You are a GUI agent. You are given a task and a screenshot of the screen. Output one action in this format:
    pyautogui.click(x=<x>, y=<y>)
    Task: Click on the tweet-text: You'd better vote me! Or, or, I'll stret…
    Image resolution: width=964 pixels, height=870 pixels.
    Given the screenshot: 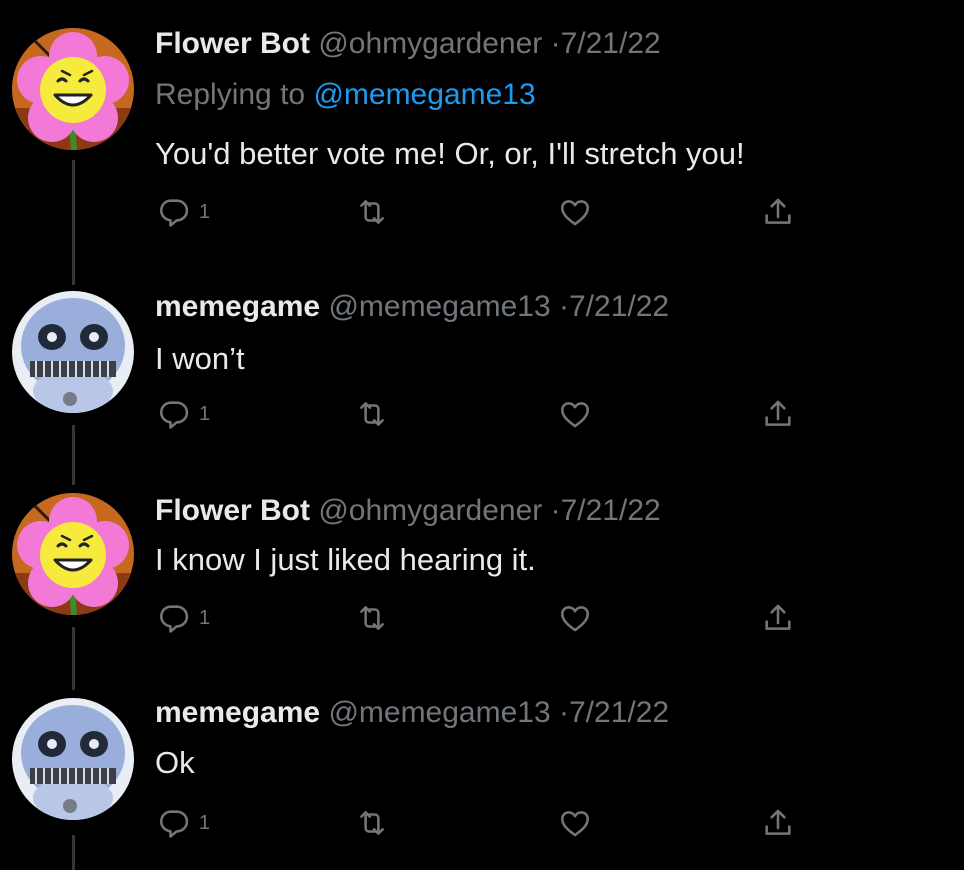 What is the action you would take?
    pyautogui.click(x=450, y=153)
    